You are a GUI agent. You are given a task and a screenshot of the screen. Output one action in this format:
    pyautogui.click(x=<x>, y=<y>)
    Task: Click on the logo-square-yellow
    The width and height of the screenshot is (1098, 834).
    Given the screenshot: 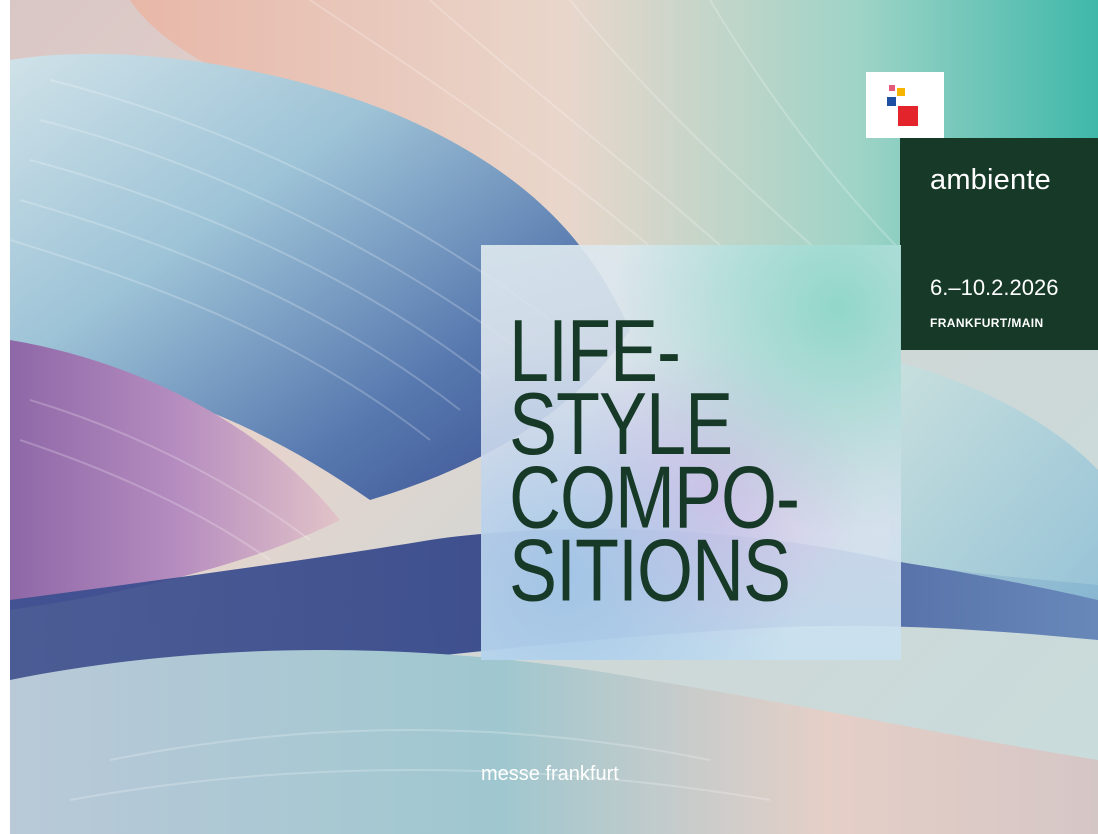 What is the action you would take?
    pyautogui.click(x=901, y=92)
    